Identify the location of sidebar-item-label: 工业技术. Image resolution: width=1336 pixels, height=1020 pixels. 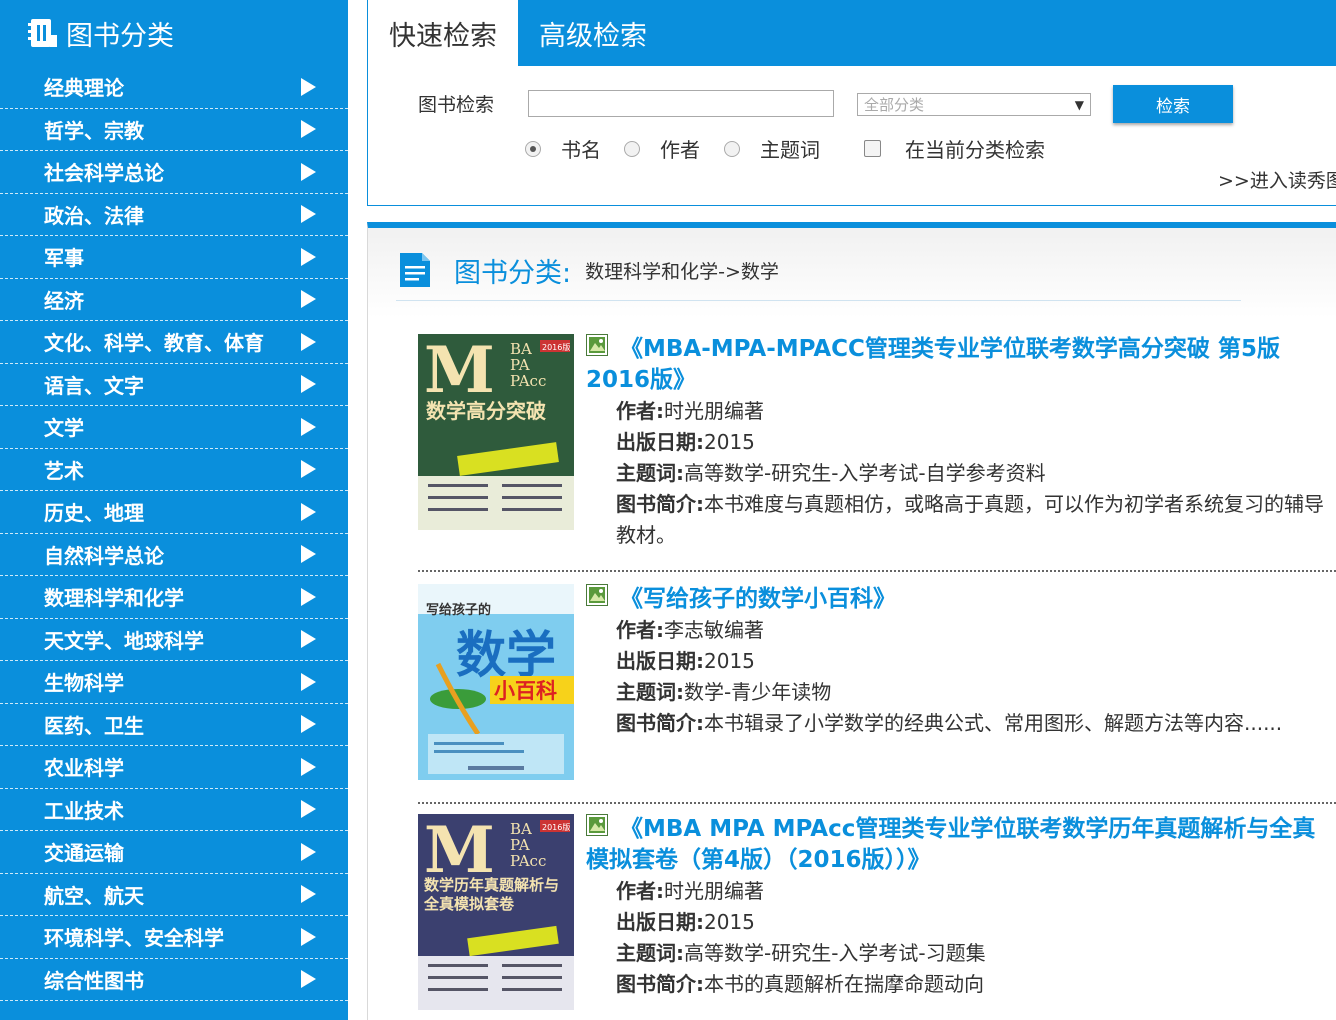
(84, 810).